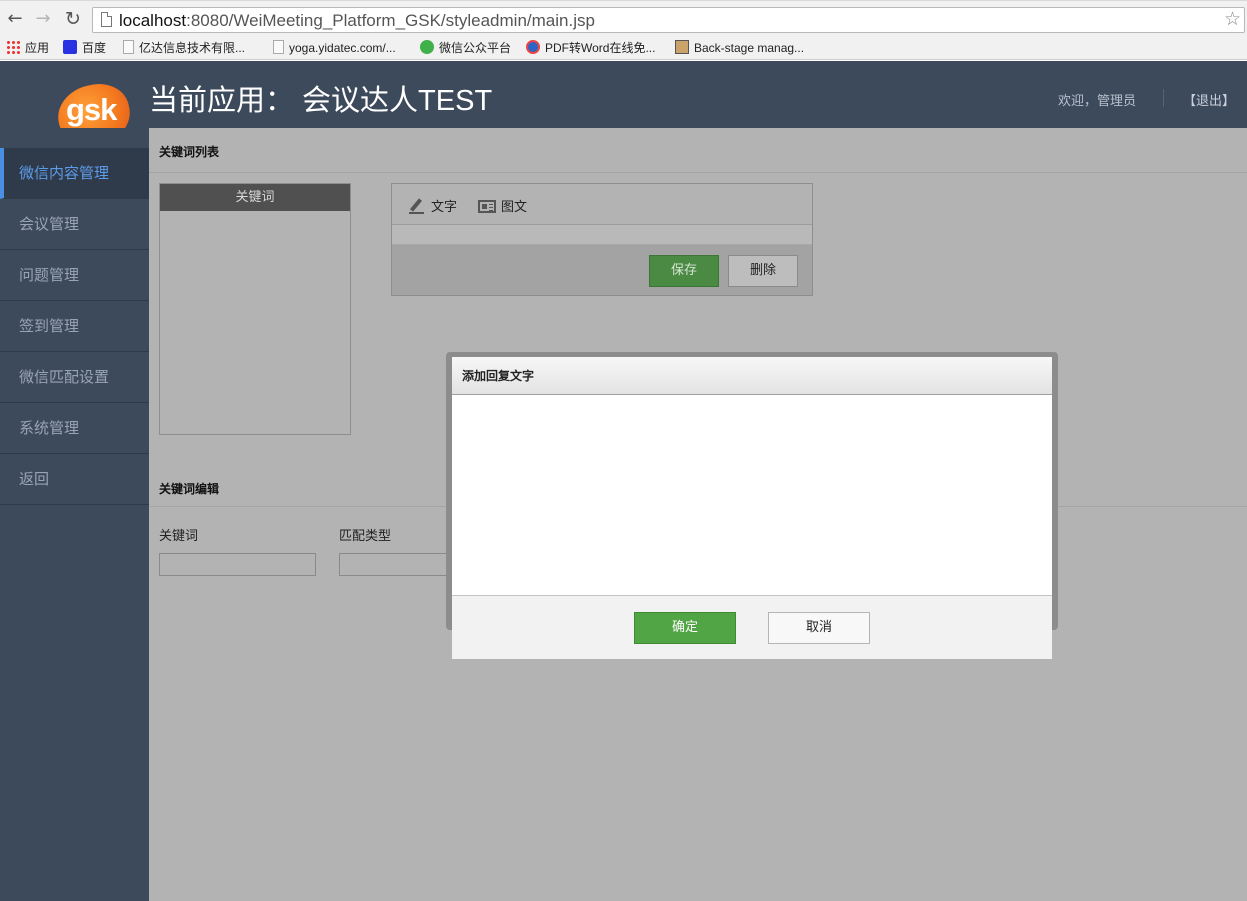 This screenshot has height=901, width=1247. Describe the element at coordinates (321, 101) in the screenshot. I see `app-title: 当前应用： 会议达人TEST` at that location.